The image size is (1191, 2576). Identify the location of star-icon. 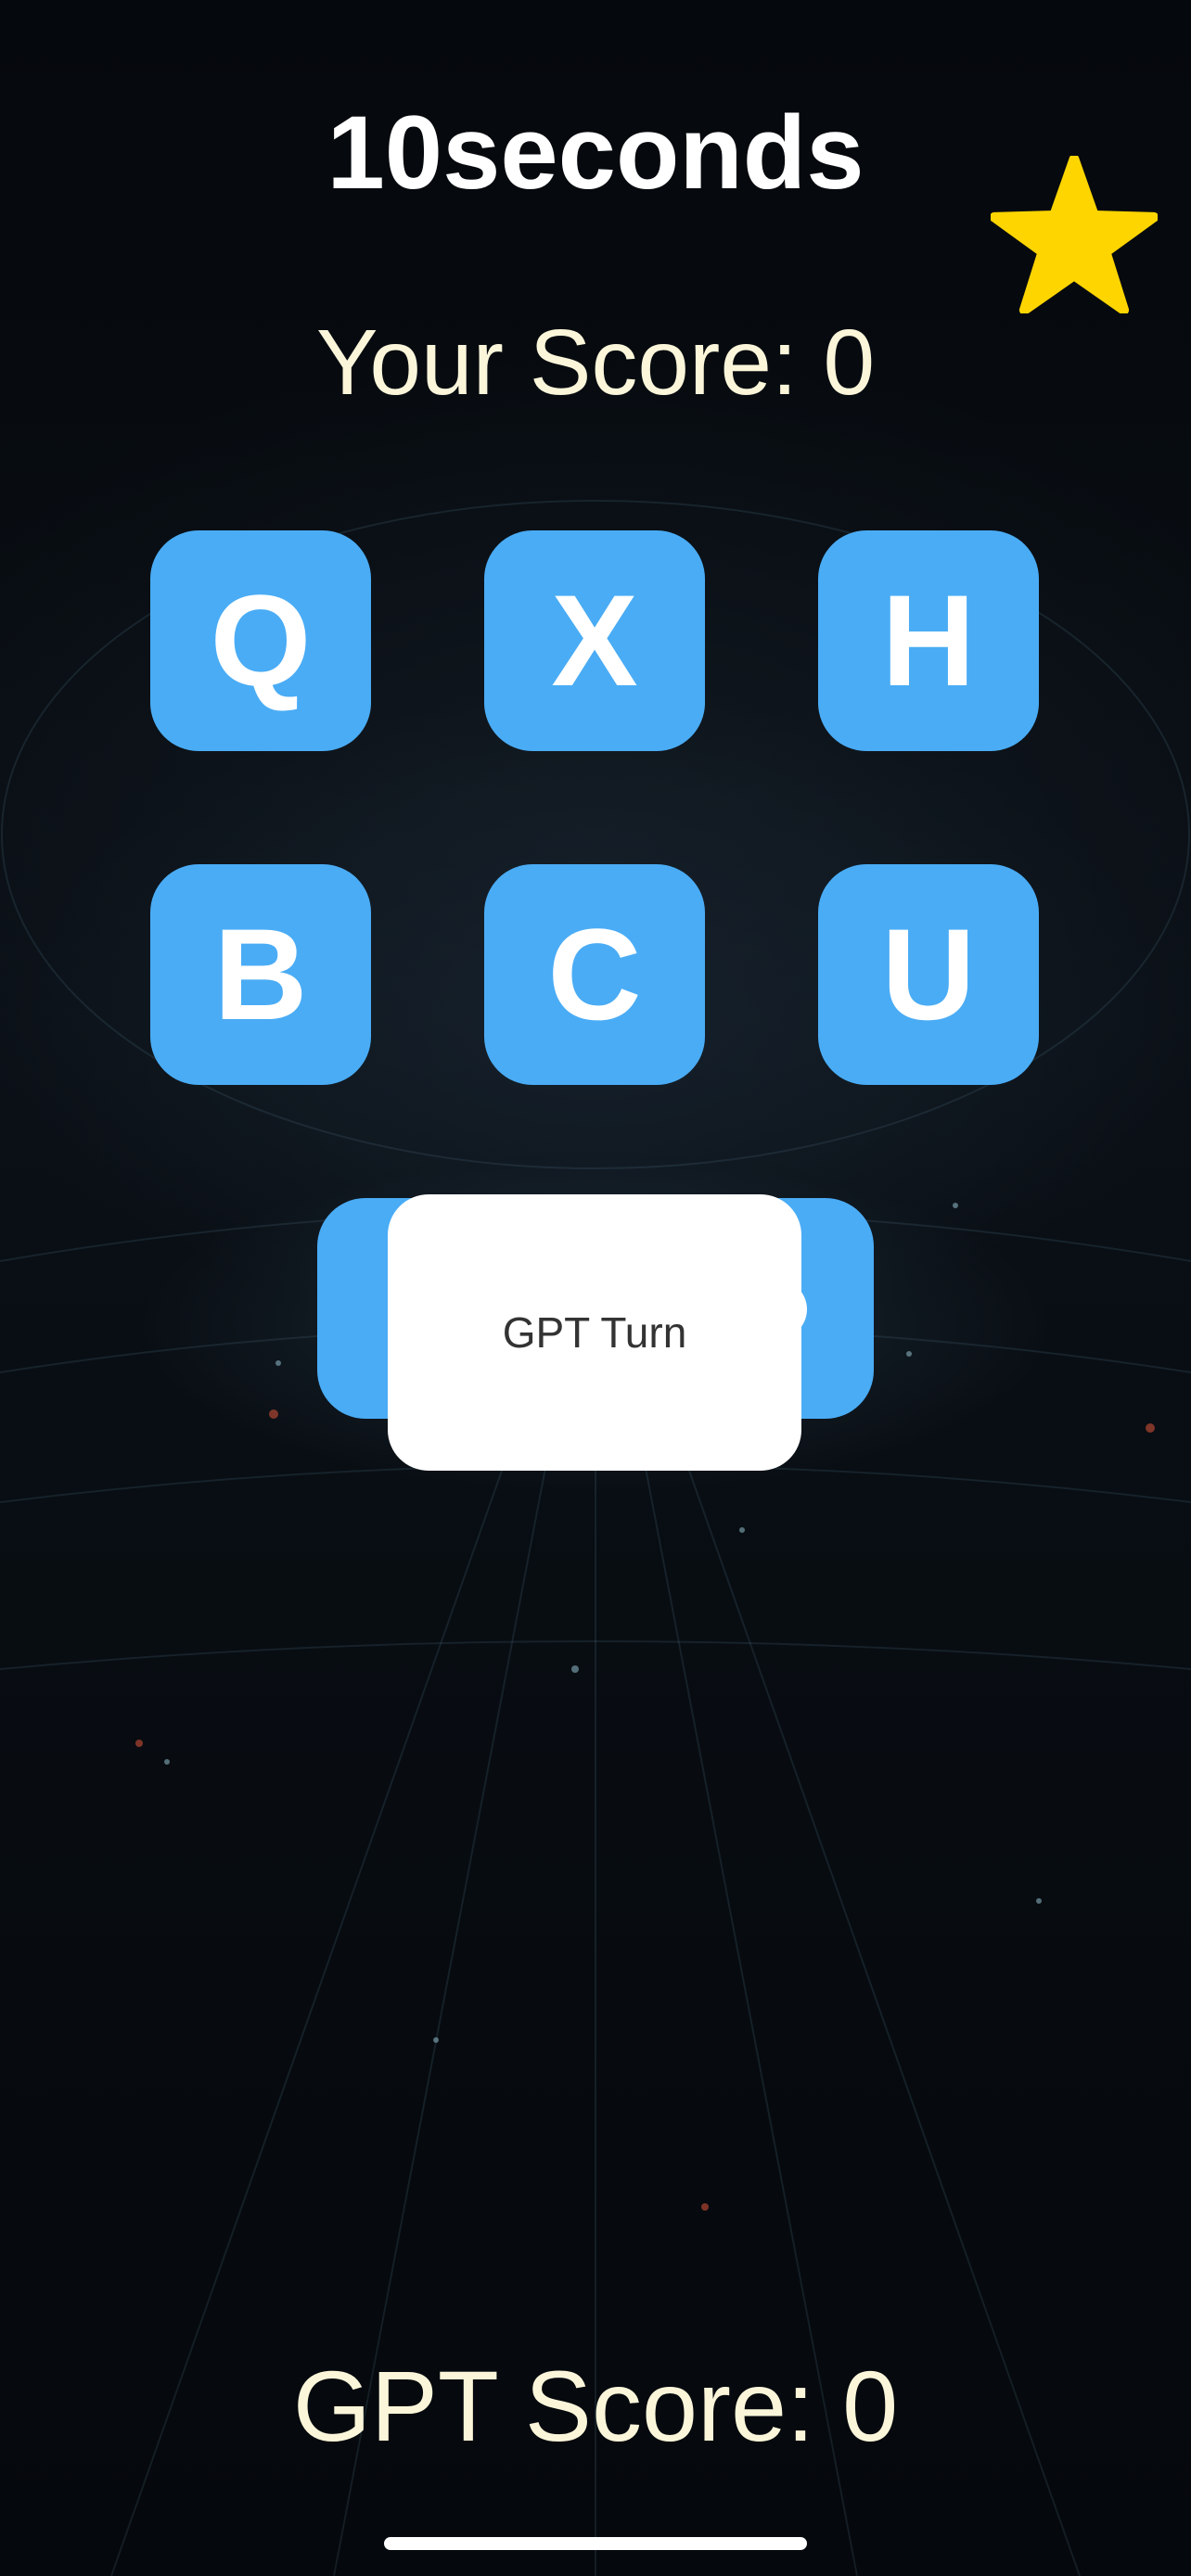
(1074, 234).